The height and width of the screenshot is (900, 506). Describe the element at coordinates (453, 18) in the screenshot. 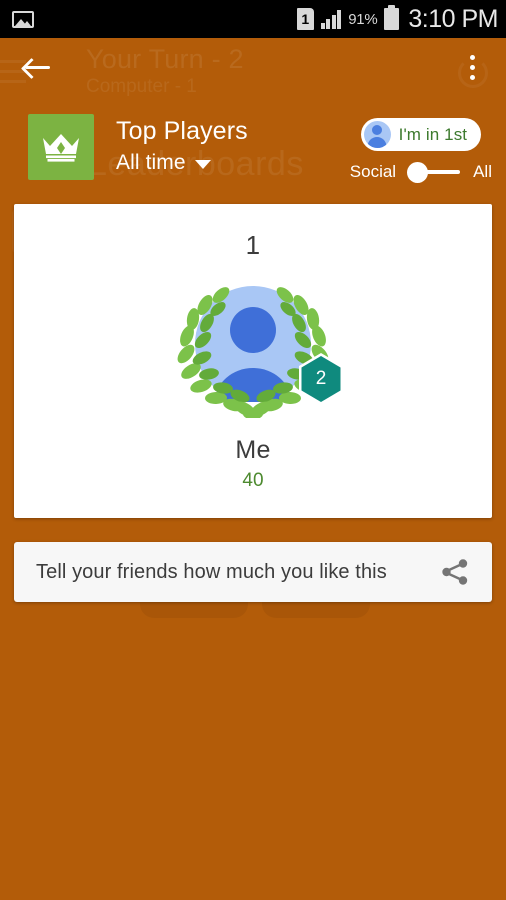

I see `clock-label: 3:10 PM` at that location.